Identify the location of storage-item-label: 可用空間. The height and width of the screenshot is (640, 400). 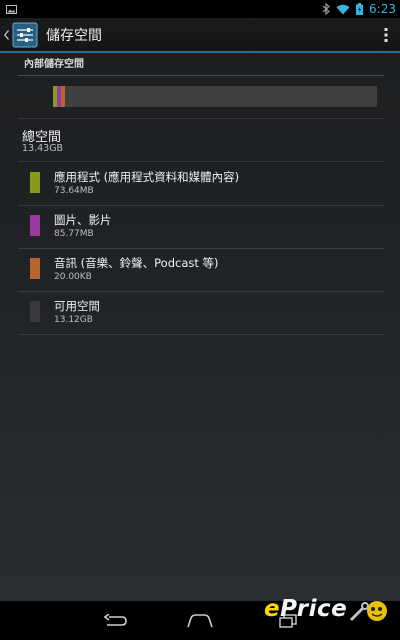
(77, 306).